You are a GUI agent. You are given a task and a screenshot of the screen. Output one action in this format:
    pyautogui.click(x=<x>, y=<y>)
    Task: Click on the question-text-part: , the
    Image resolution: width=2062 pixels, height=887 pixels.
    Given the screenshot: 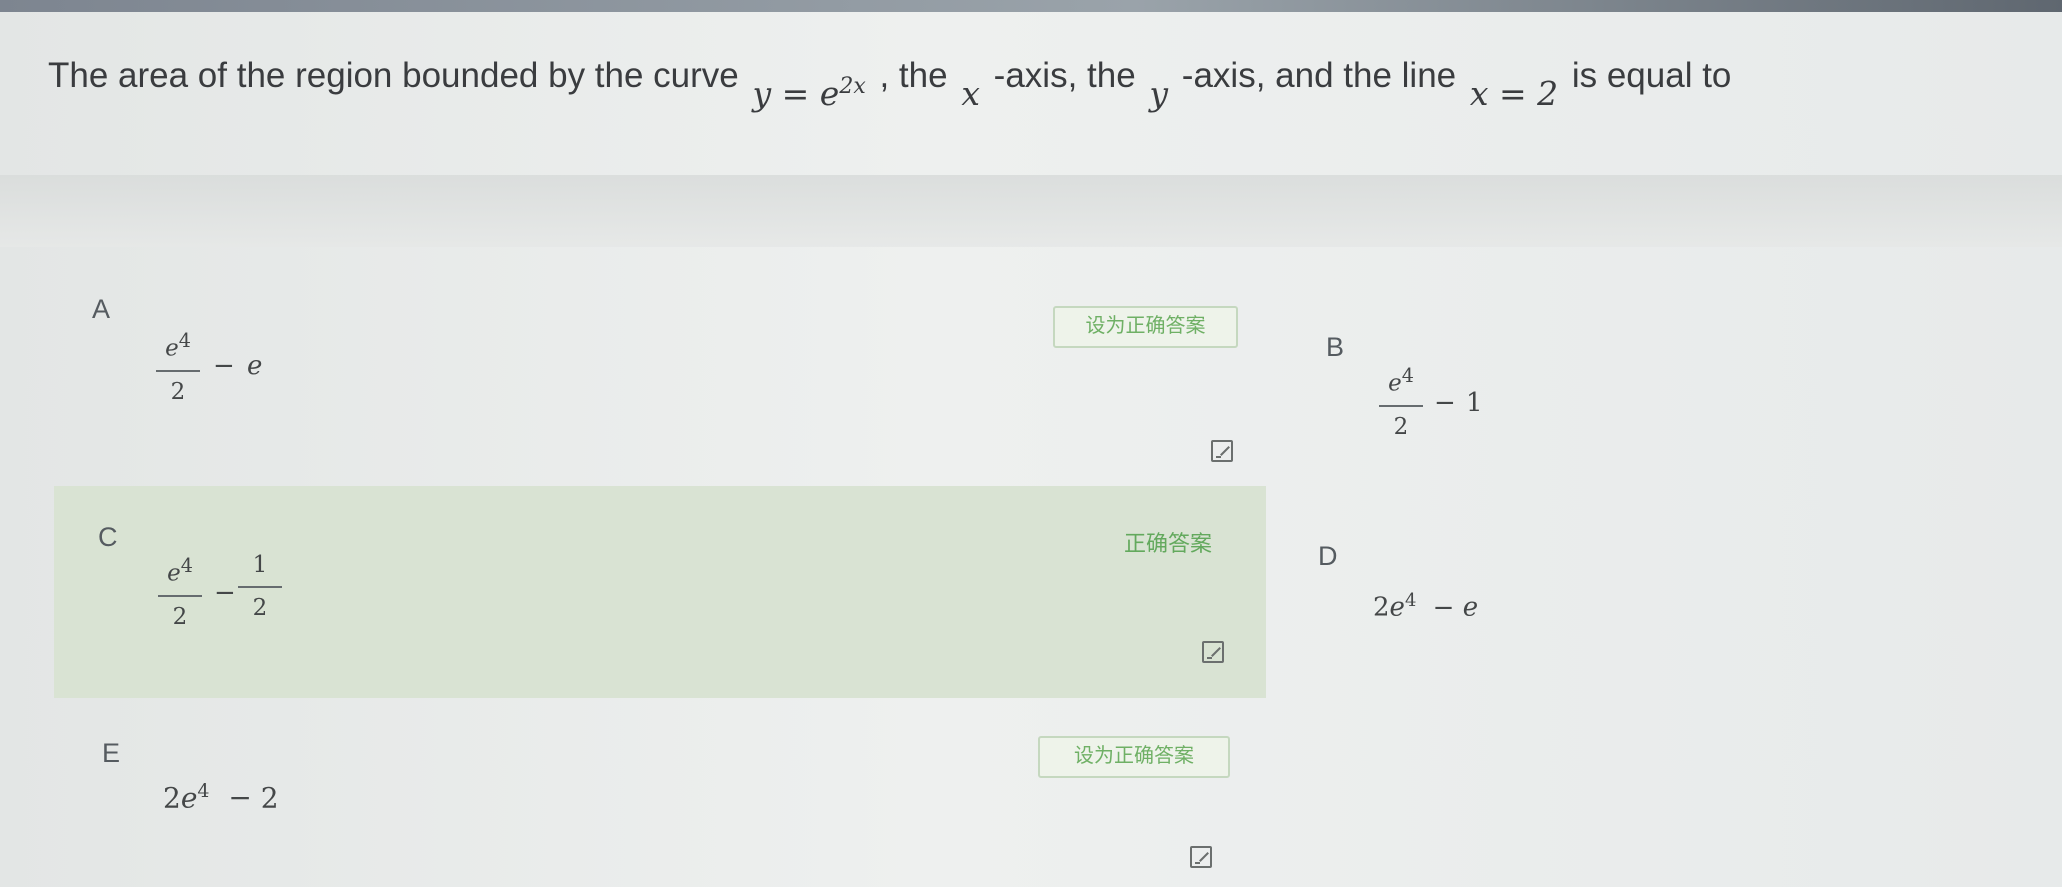 What is the action you would take?
    pyautogui.click(x=913, y=75)
    